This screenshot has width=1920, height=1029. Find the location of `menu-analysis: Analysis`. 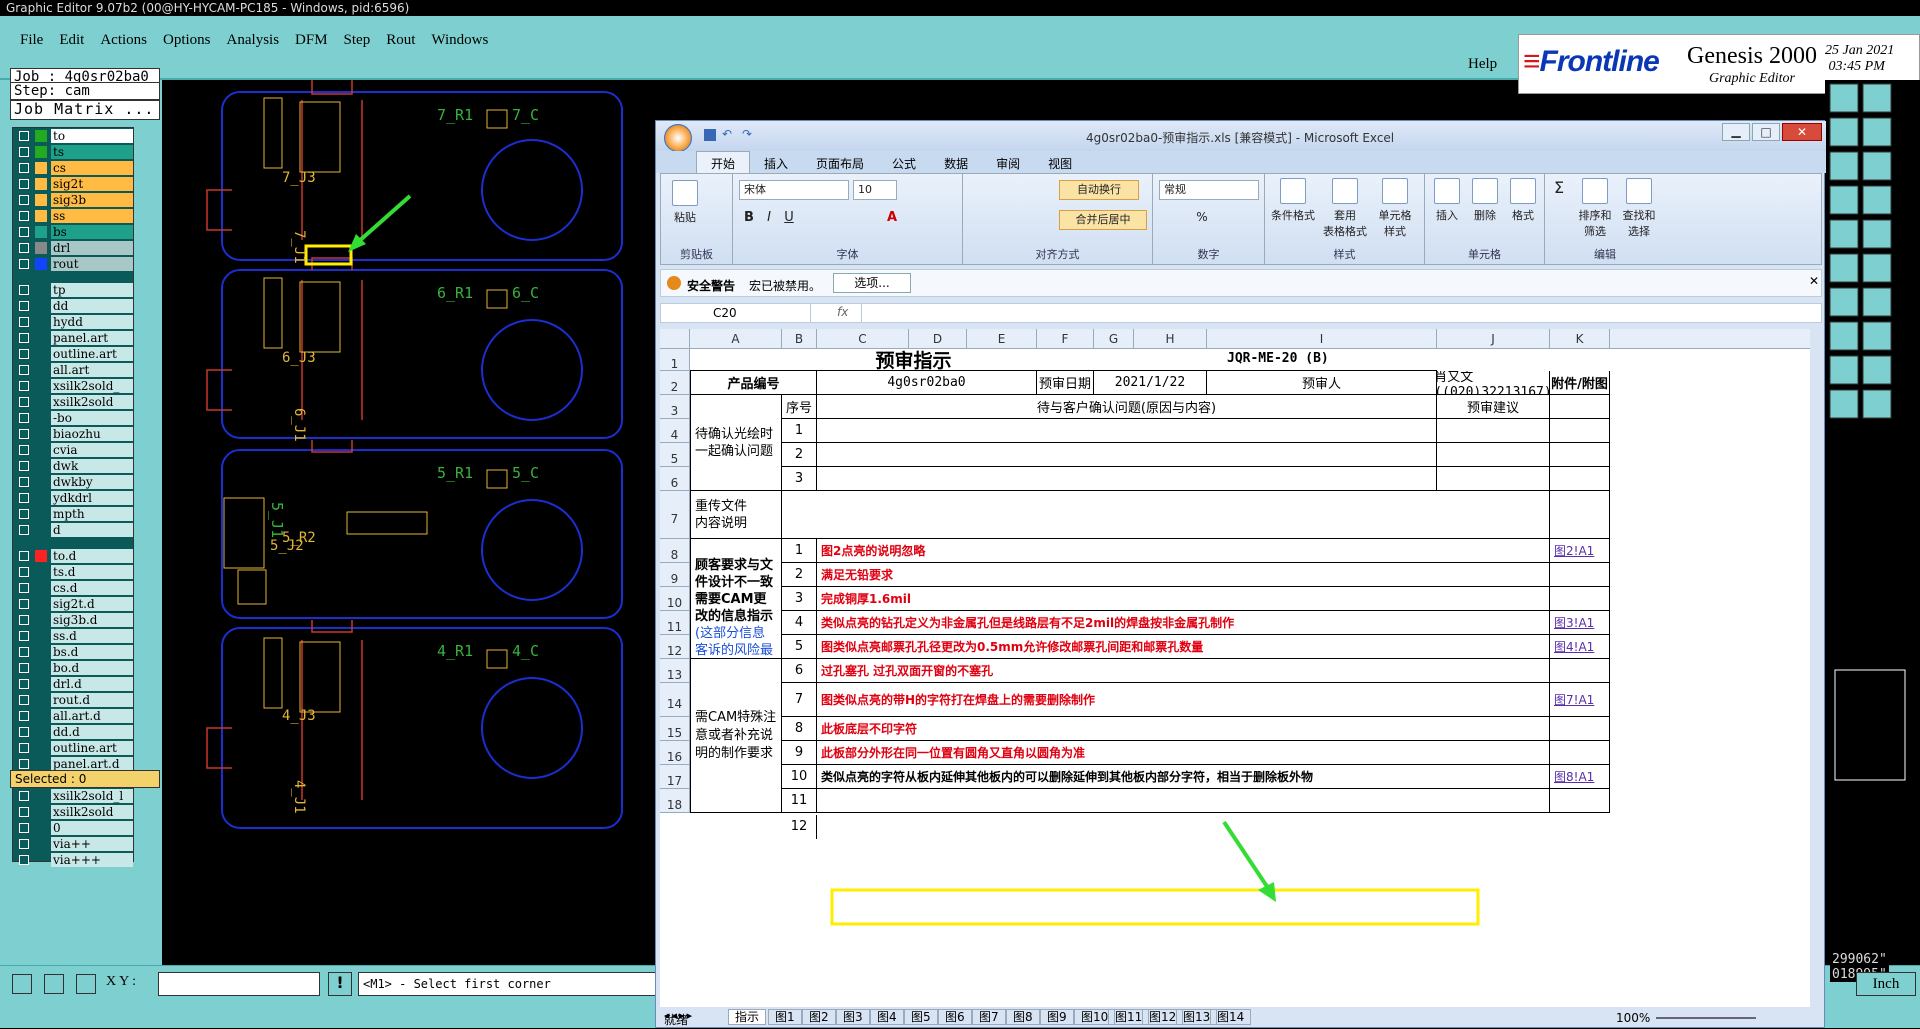

menu-analysis: Analysis is located at coordinates (253, 42).